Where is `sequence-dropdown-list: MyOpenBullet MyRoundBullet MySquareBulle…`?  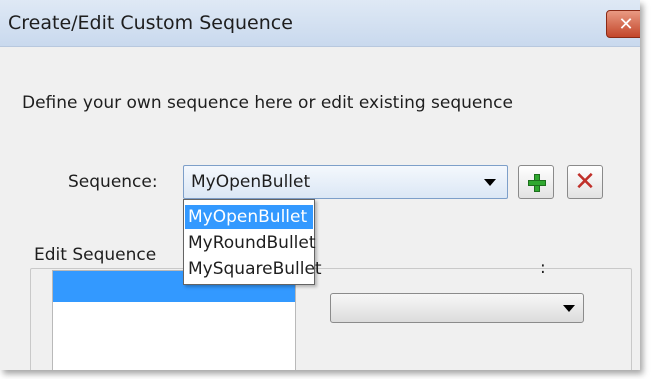
sequence-dropdown-list: MyOpenBullet MyRoundBullet MySquareBulle… is located at coordinates (252, 242).